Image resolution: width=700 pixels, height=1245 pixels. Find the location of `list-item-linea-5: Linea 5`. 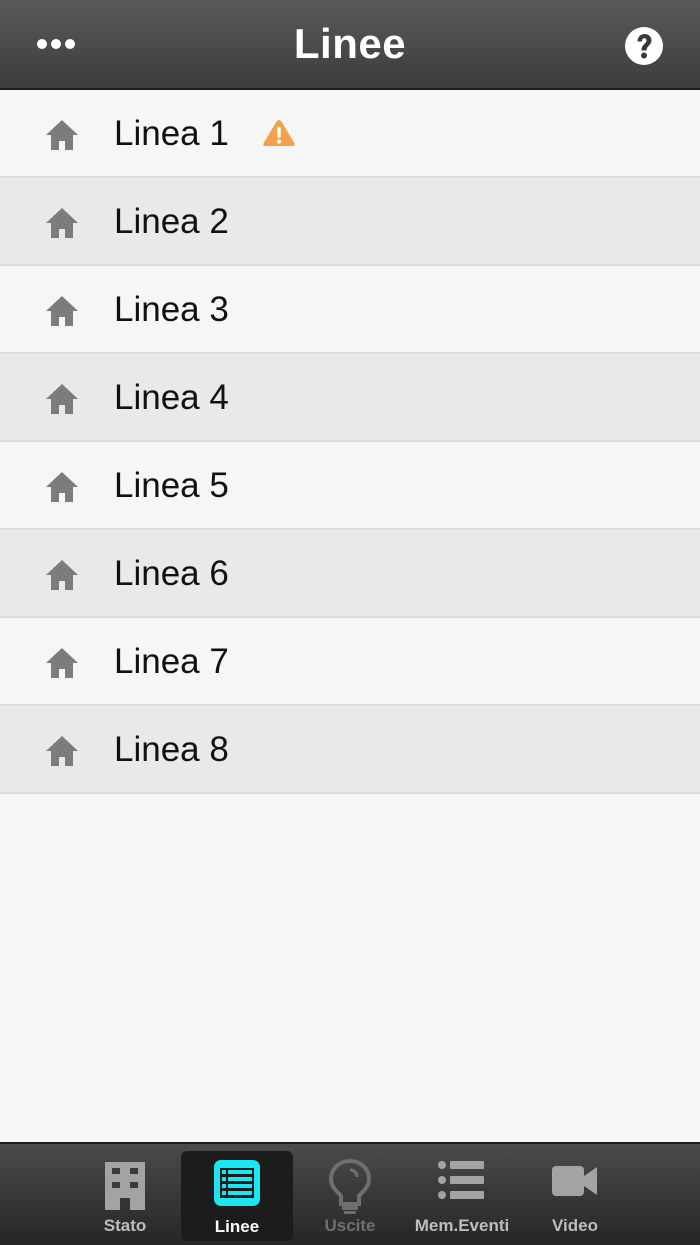

list-item-linea-5: Linea 5 is located at coordinates (350, 486).